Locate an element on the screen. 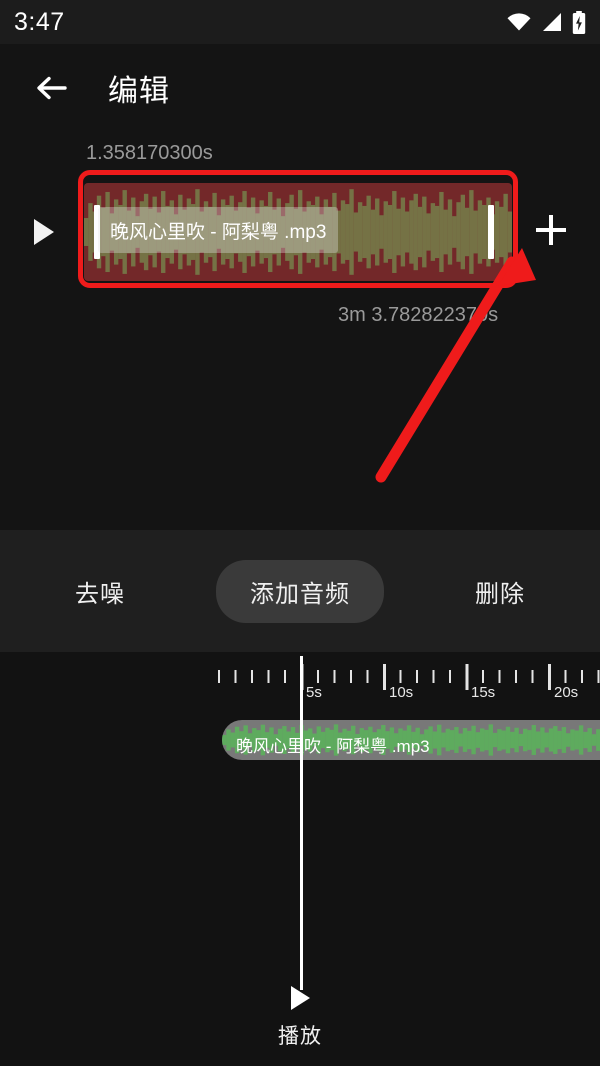 The height and width of the screenshot is (1066, 600). status-bar: 3:47 is located at coordinates (300, 22).